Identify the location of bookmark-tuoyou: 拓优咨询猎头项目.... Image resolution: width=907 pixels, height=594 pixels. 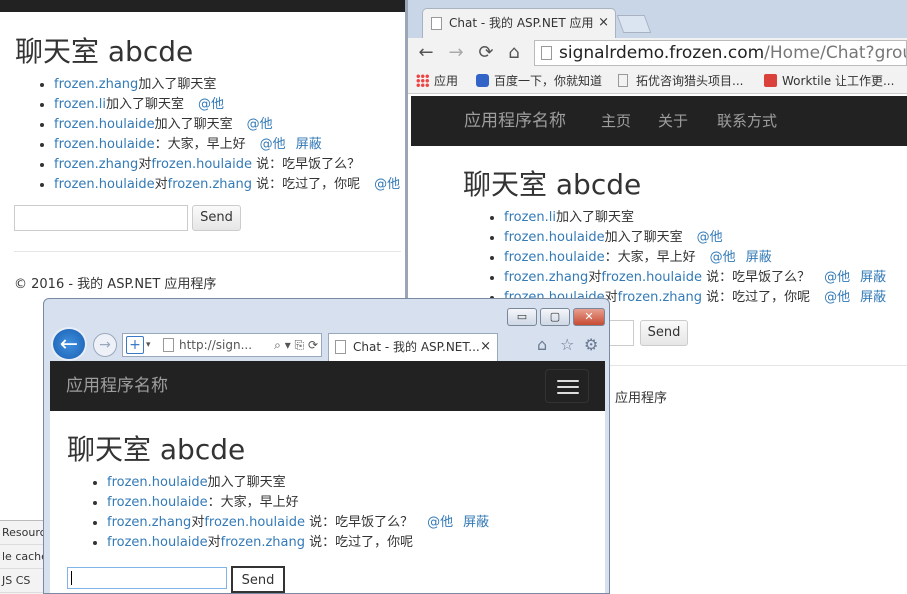
(680, 81).